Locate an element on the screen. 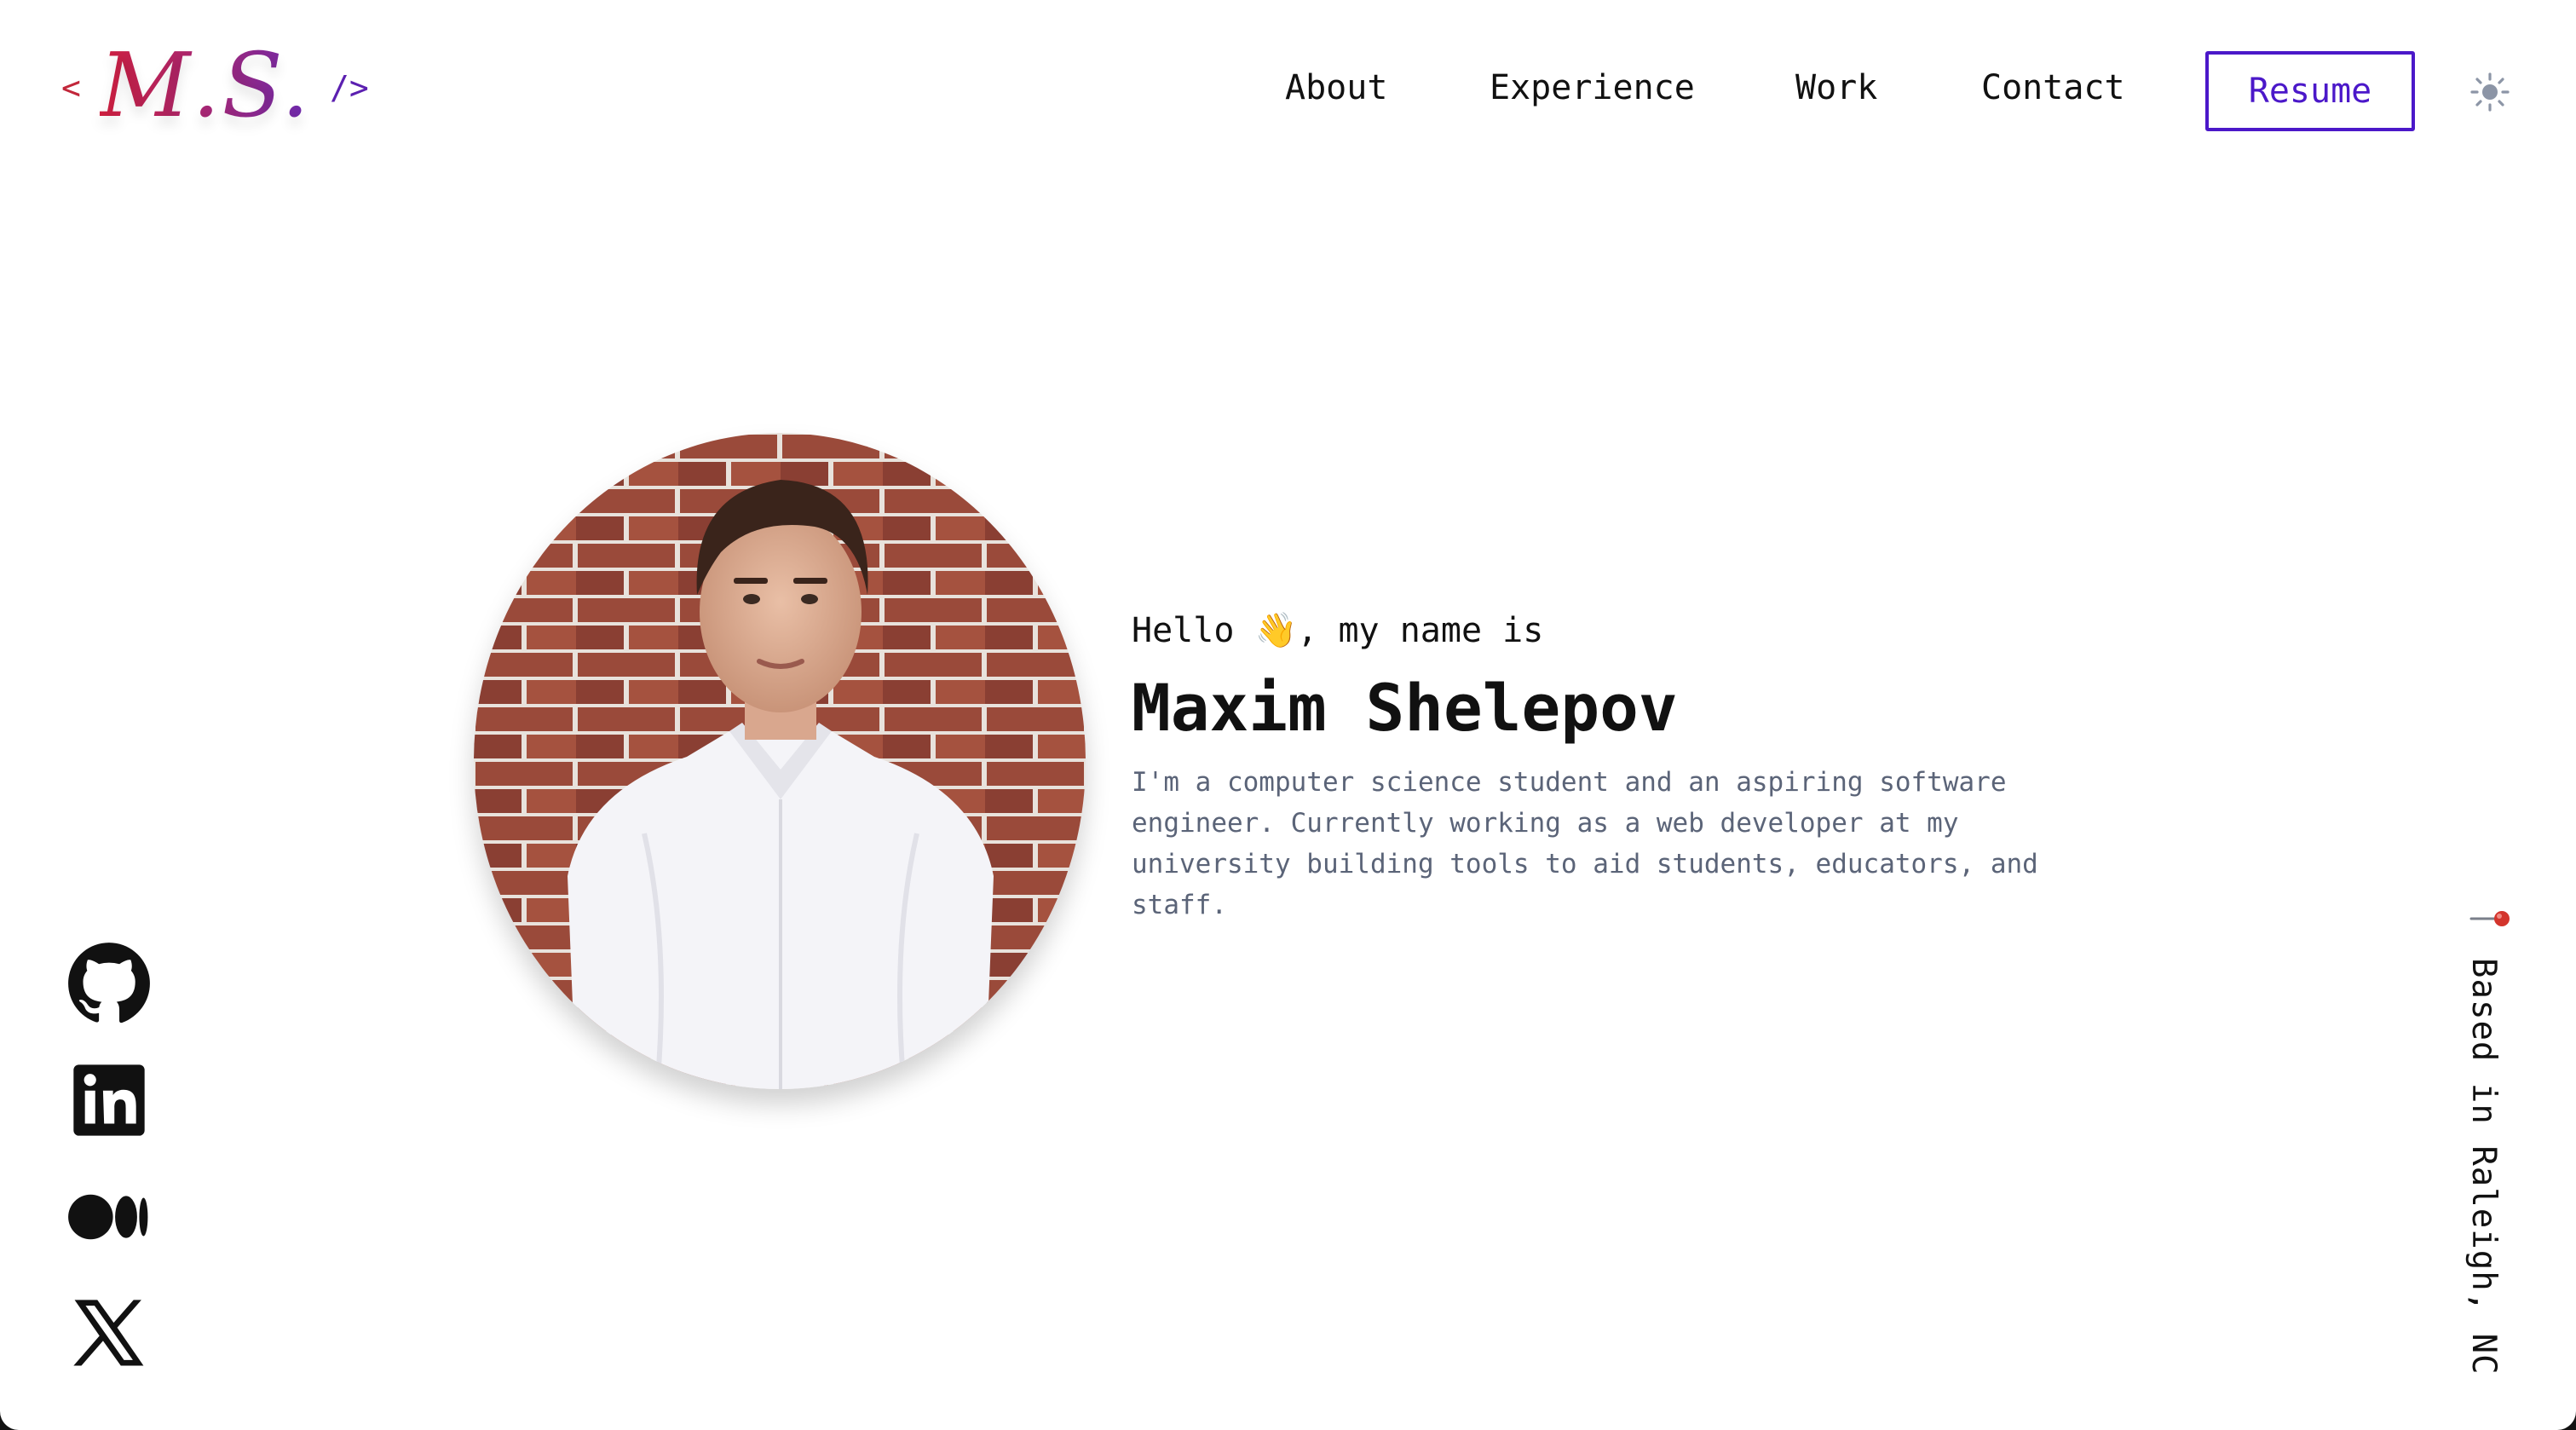 The width and height of the screenshot is (2576, 1430). hero-name: Maxim Shelepov is located at coordinates (1405, 708).